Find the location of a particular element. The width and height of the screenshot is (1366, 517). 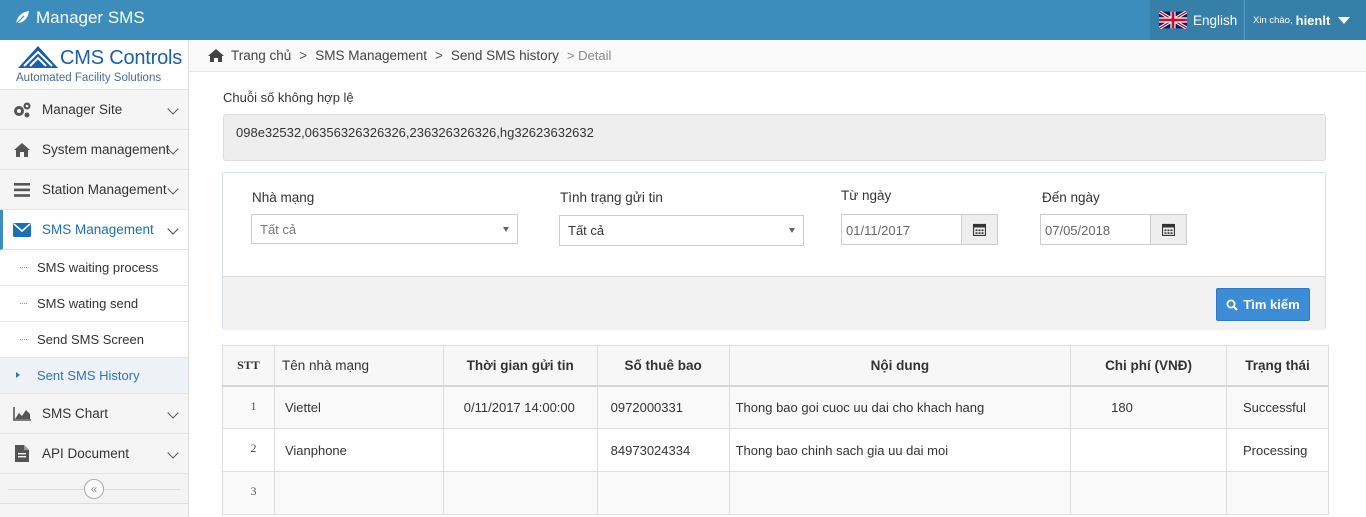

breadcrumb-sms-management: SMS Management is located at coordinates (371, 55).